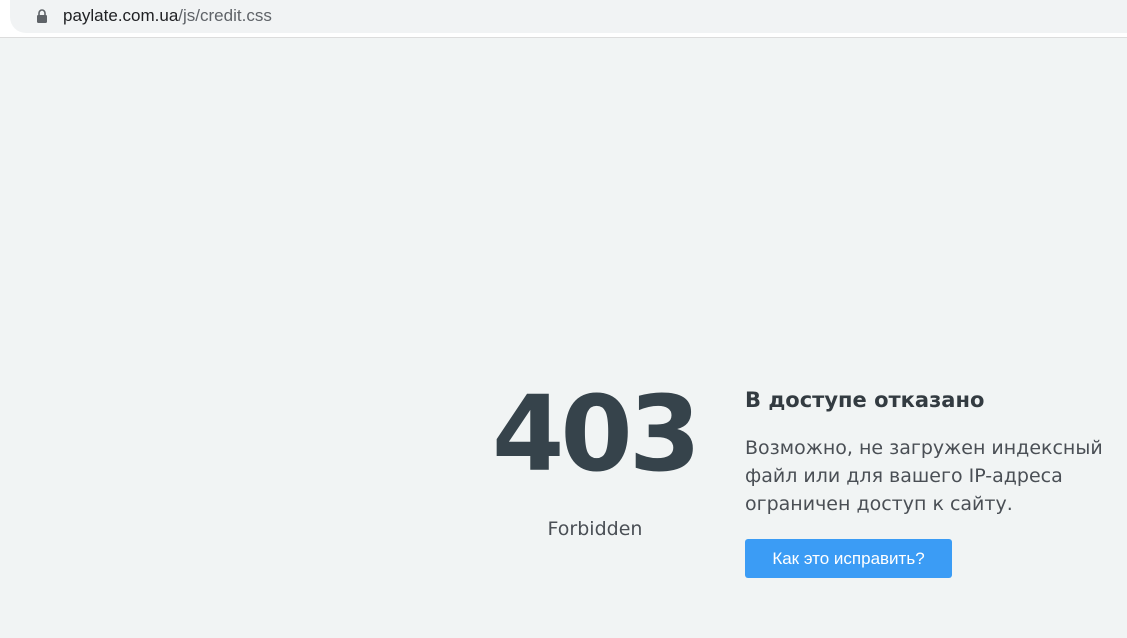 The height and width of the screenshot is (638, 1127). Describe the element at coordinates (595, 529) in the screenshot. I see `error-code-text: Forbidden` at that location.